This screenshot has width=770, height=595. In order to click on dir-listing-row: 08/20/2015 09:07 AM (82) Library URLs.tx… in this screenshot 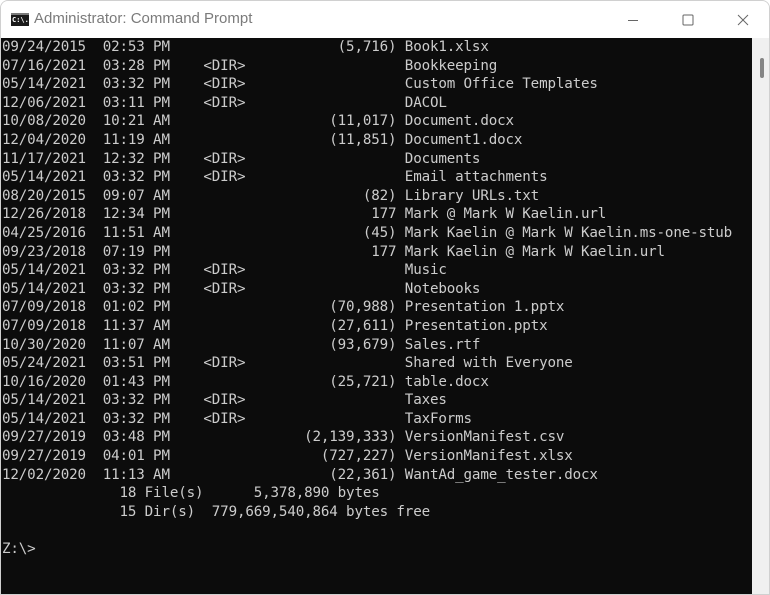, I will do `click(271, 195)`.